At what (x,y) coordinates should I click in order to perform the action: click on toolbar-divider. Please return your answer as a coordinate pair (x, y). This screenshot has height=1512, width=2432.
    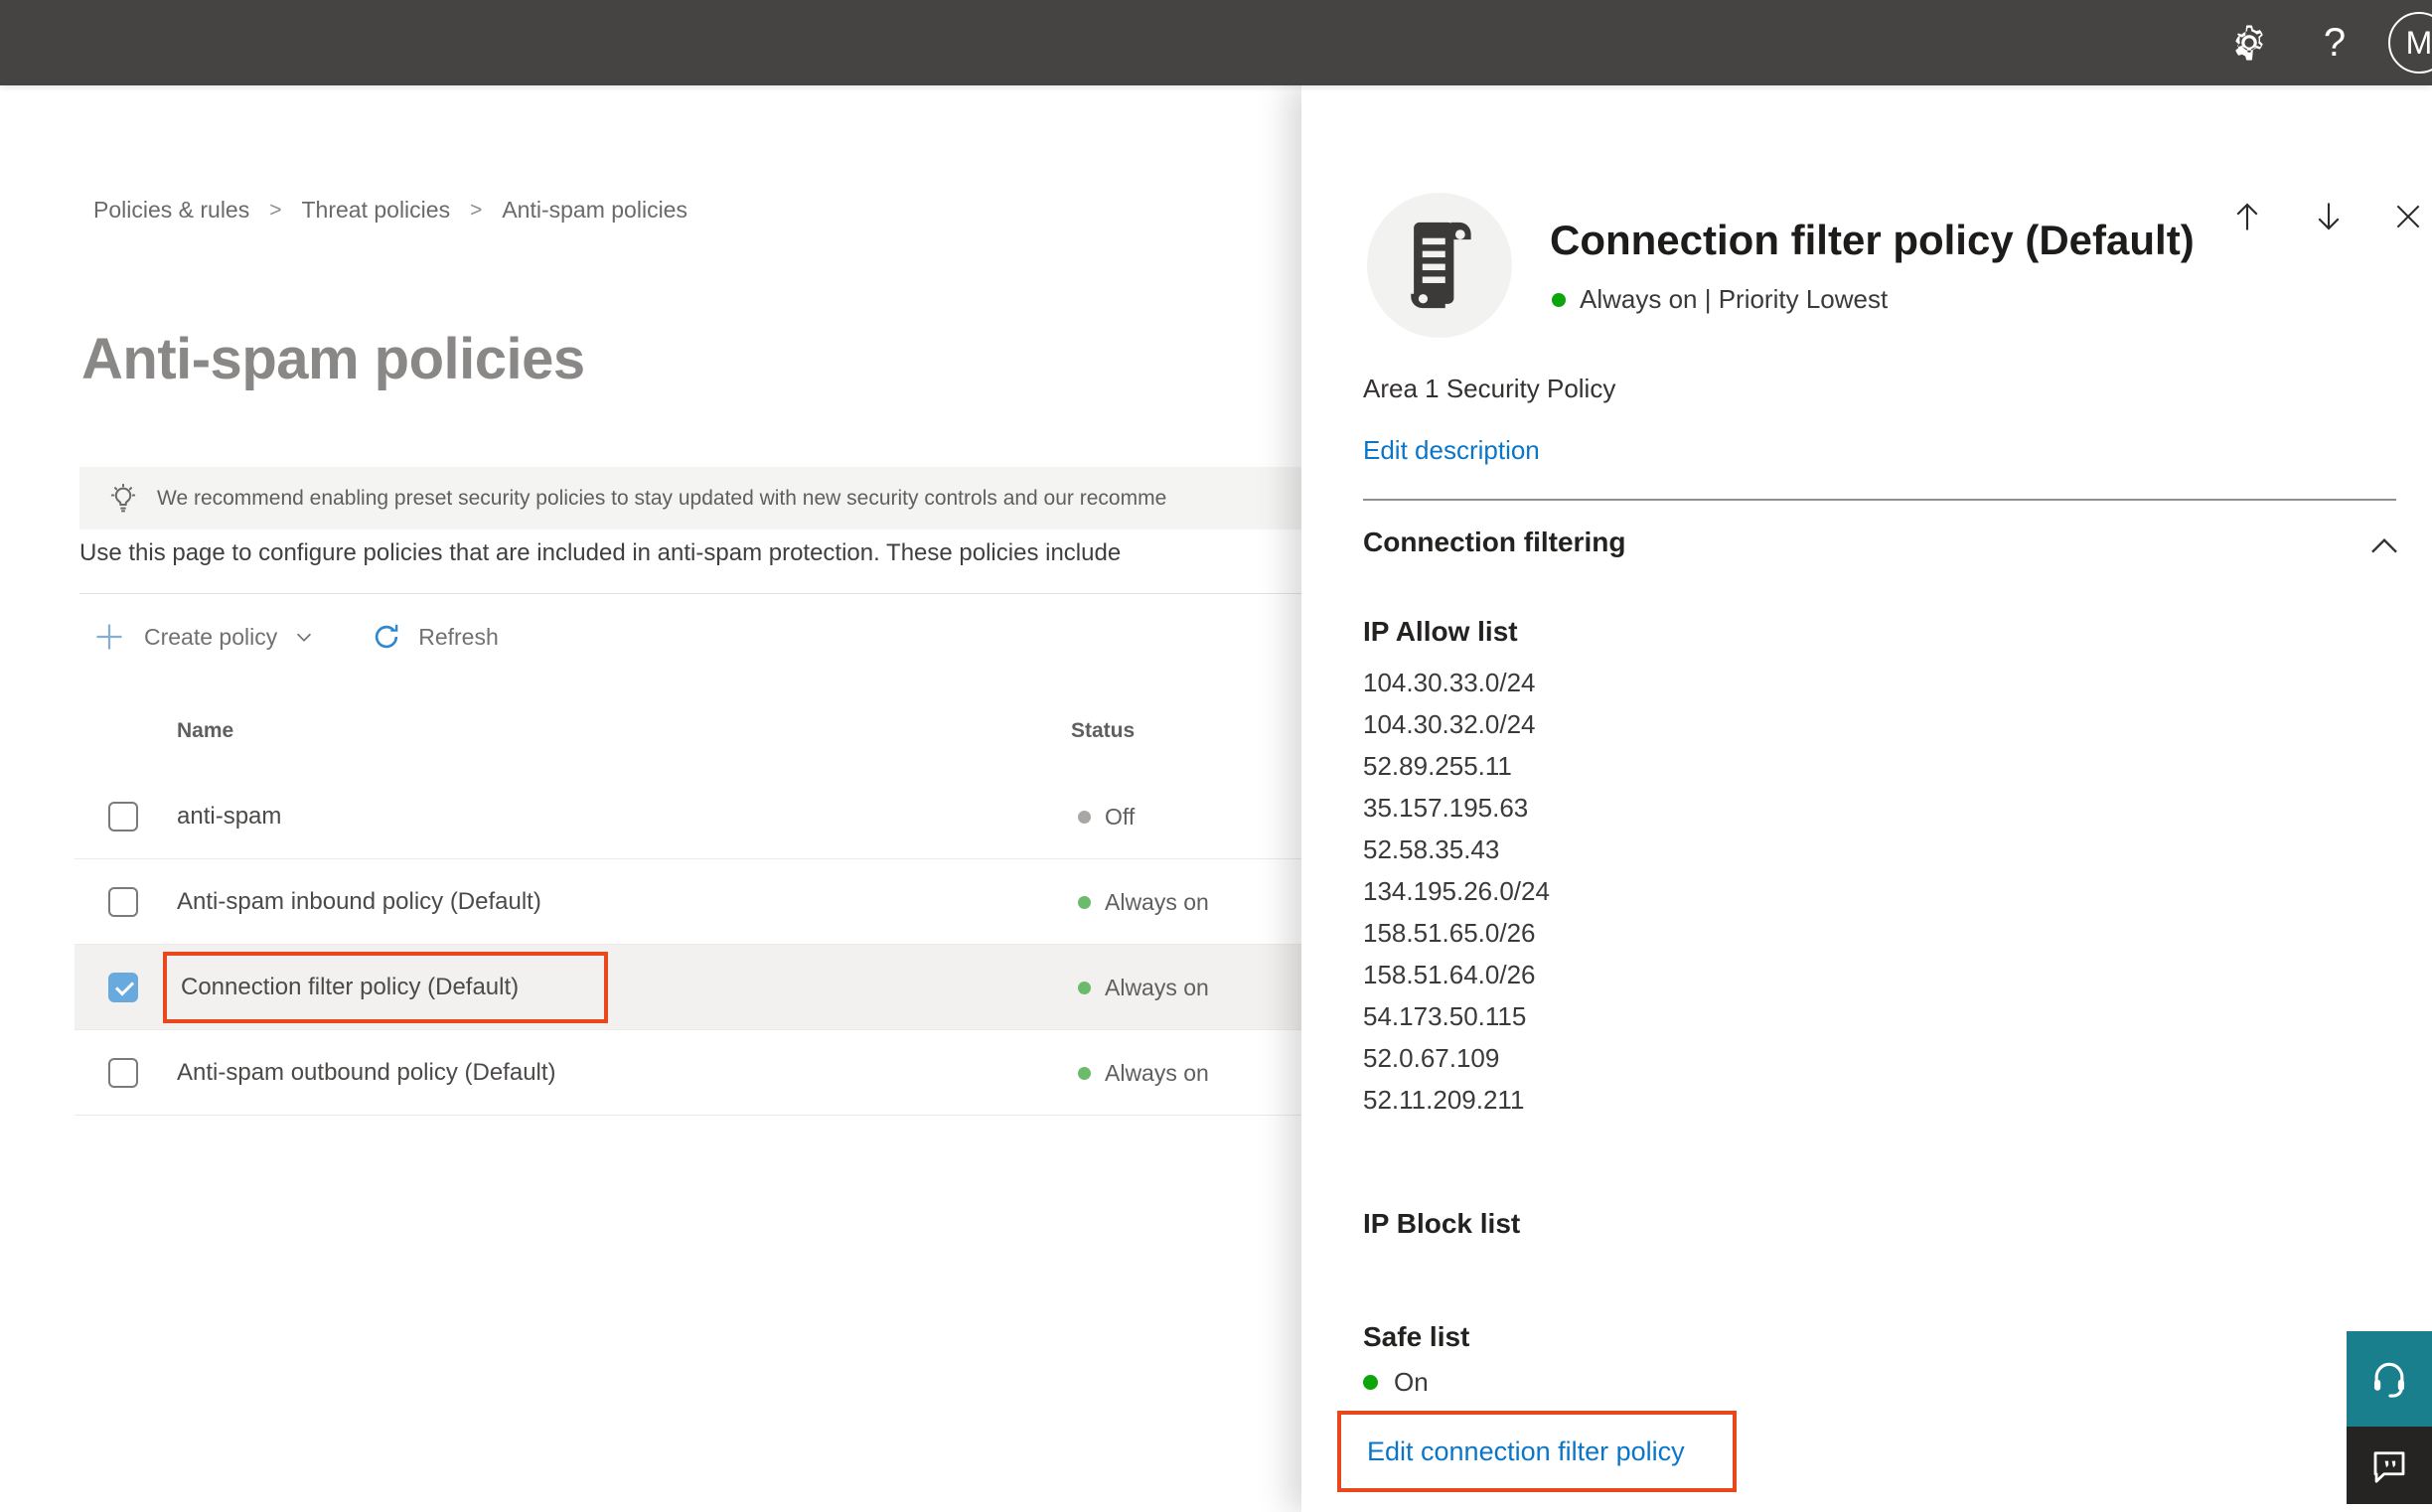
    Looking at the image, I should click on (690, 593).